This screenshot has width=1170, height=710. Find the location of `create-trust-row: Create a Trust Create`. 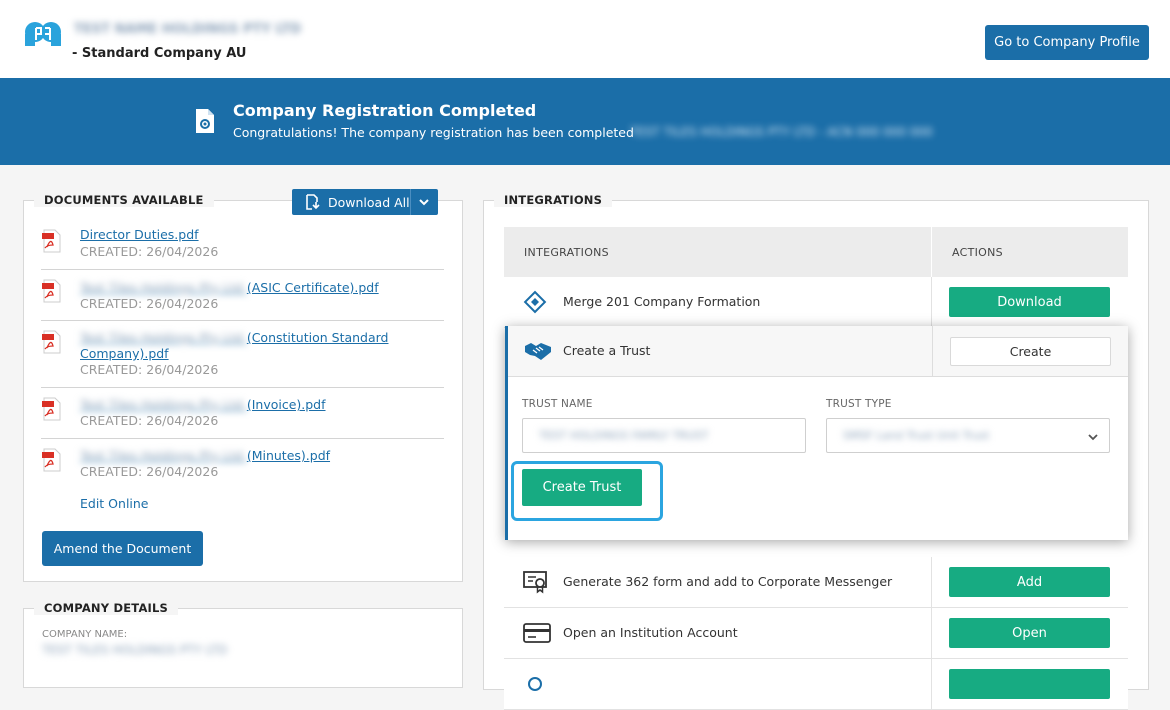

create-trust-row: Create a Trust Create is located at coordinates (818, 351).